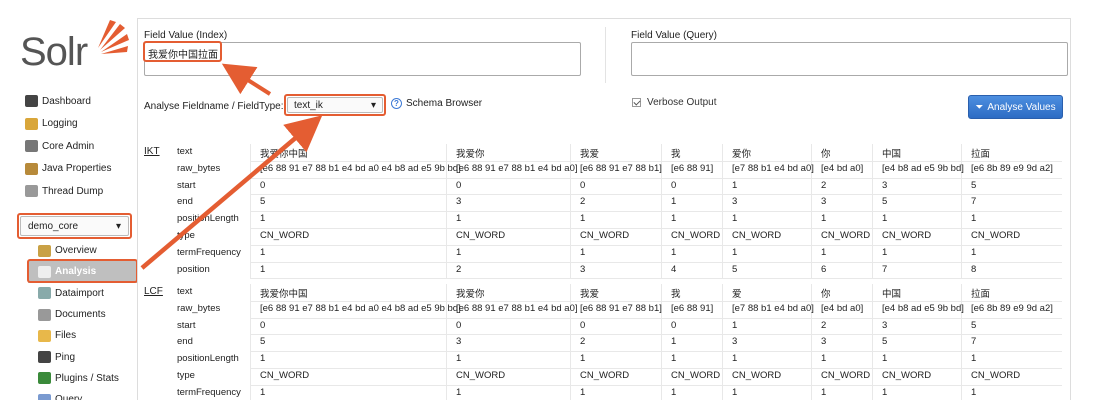 The height and width of the screenshot is (400, 1093). Describe the element at coordinates (1012, 168) in the screenshot. I see `token-raw_bytes-cell: [e6 8b 89 e9 9d a2]` at that location.